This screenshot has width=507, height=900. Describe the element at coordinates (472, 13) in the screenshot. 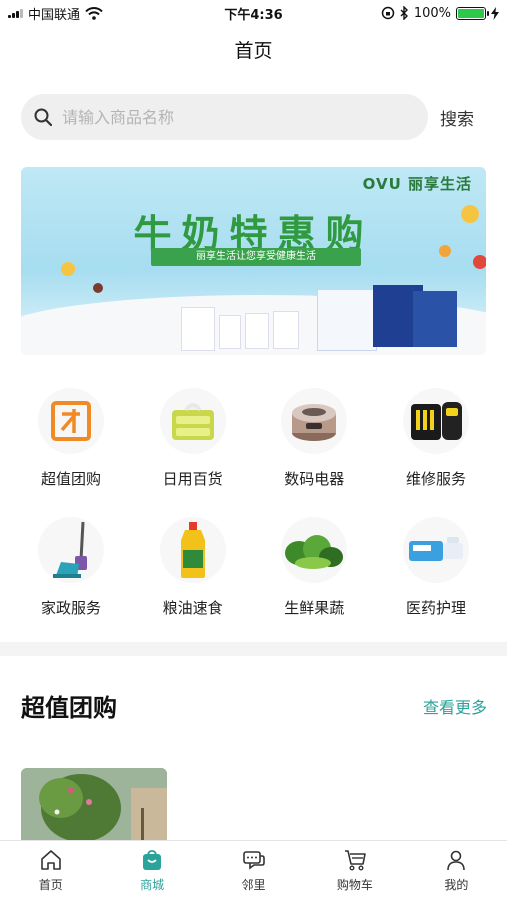

I see `battery-icon` at that location.